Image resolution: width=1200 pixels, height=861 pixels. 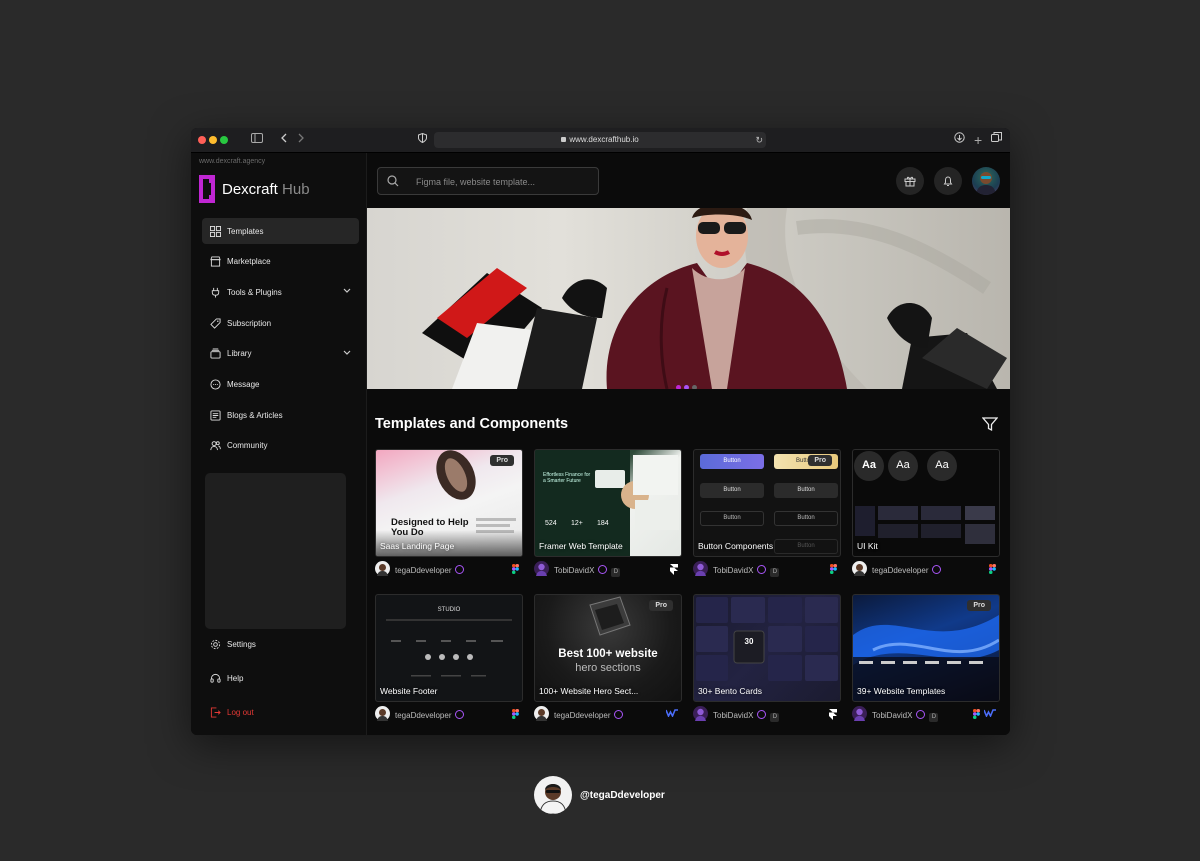 I want to click on store-icon, so click(x=215, y=261).